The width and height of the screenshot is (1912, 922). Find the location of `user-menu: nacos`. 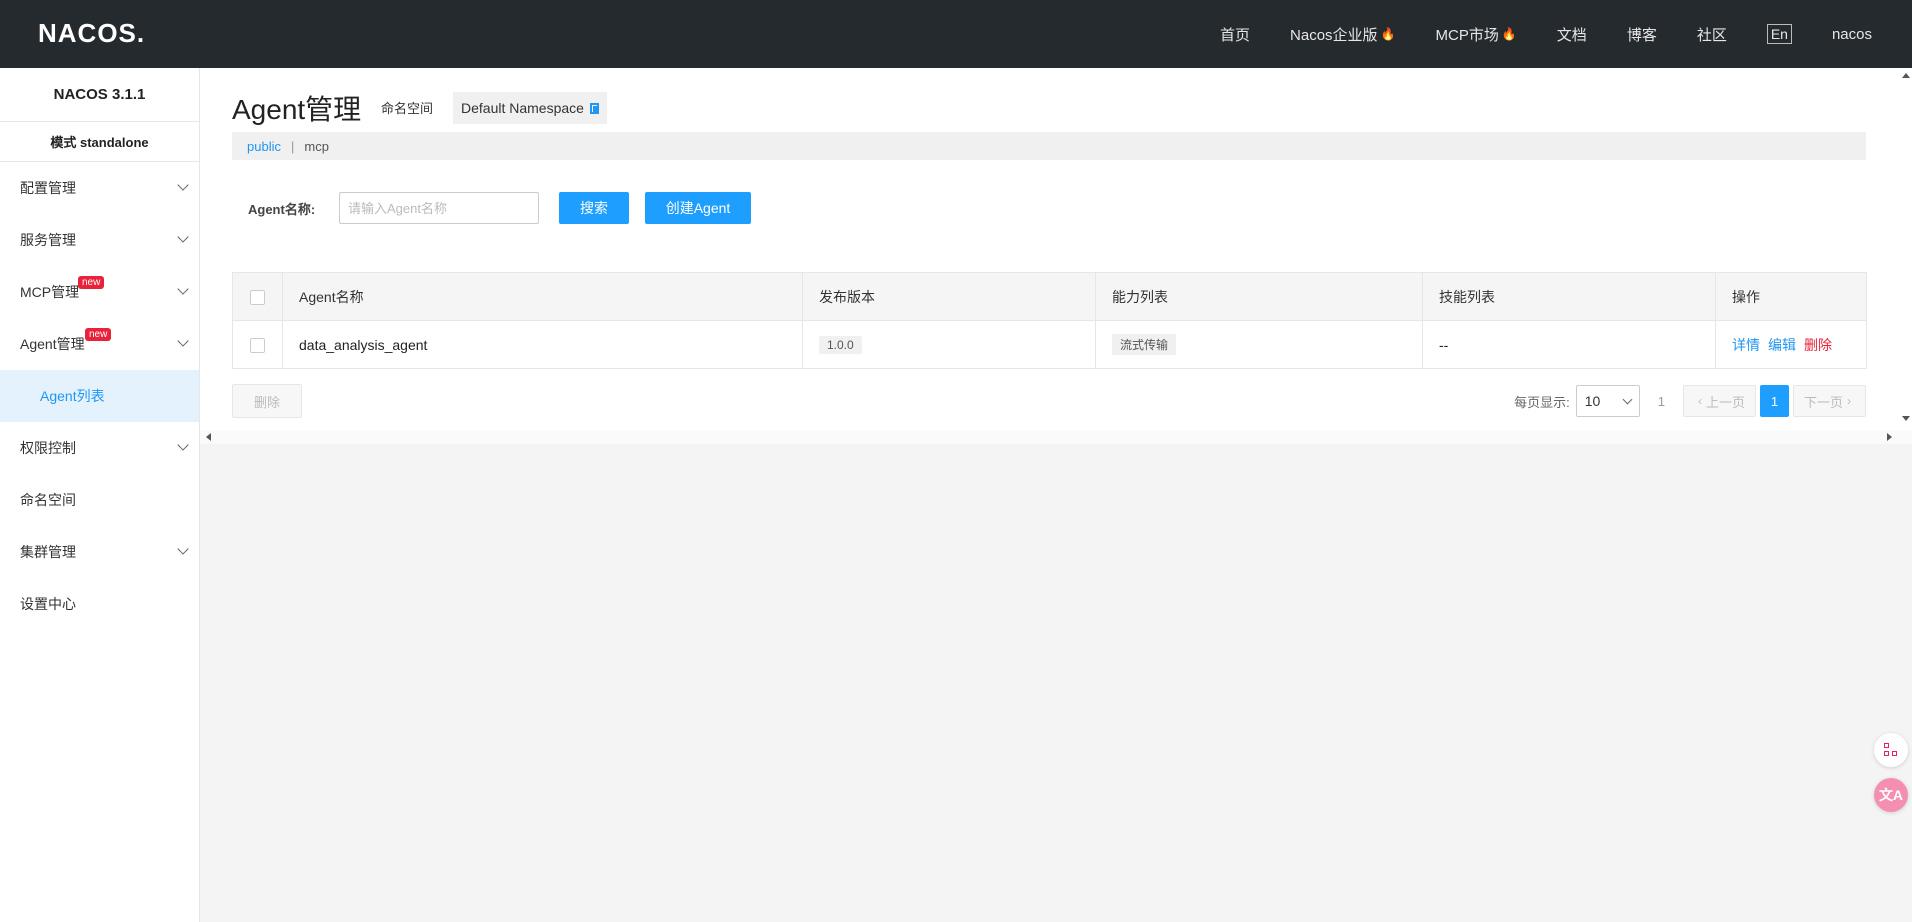

user-menu: nacos is located at coordinates (1852, 34).